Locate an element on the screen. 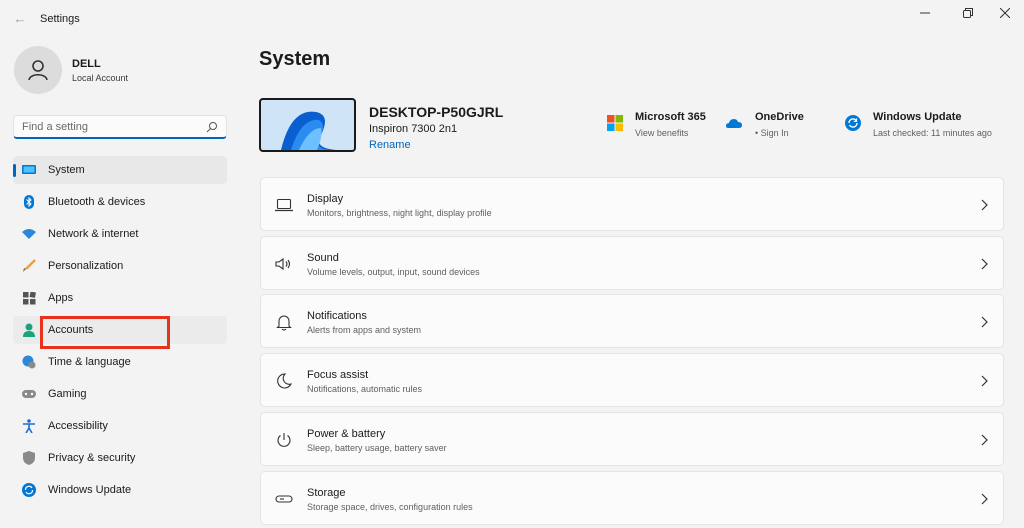  sidebar-item-accounts: Accounts is located at coordinates (120, 330).